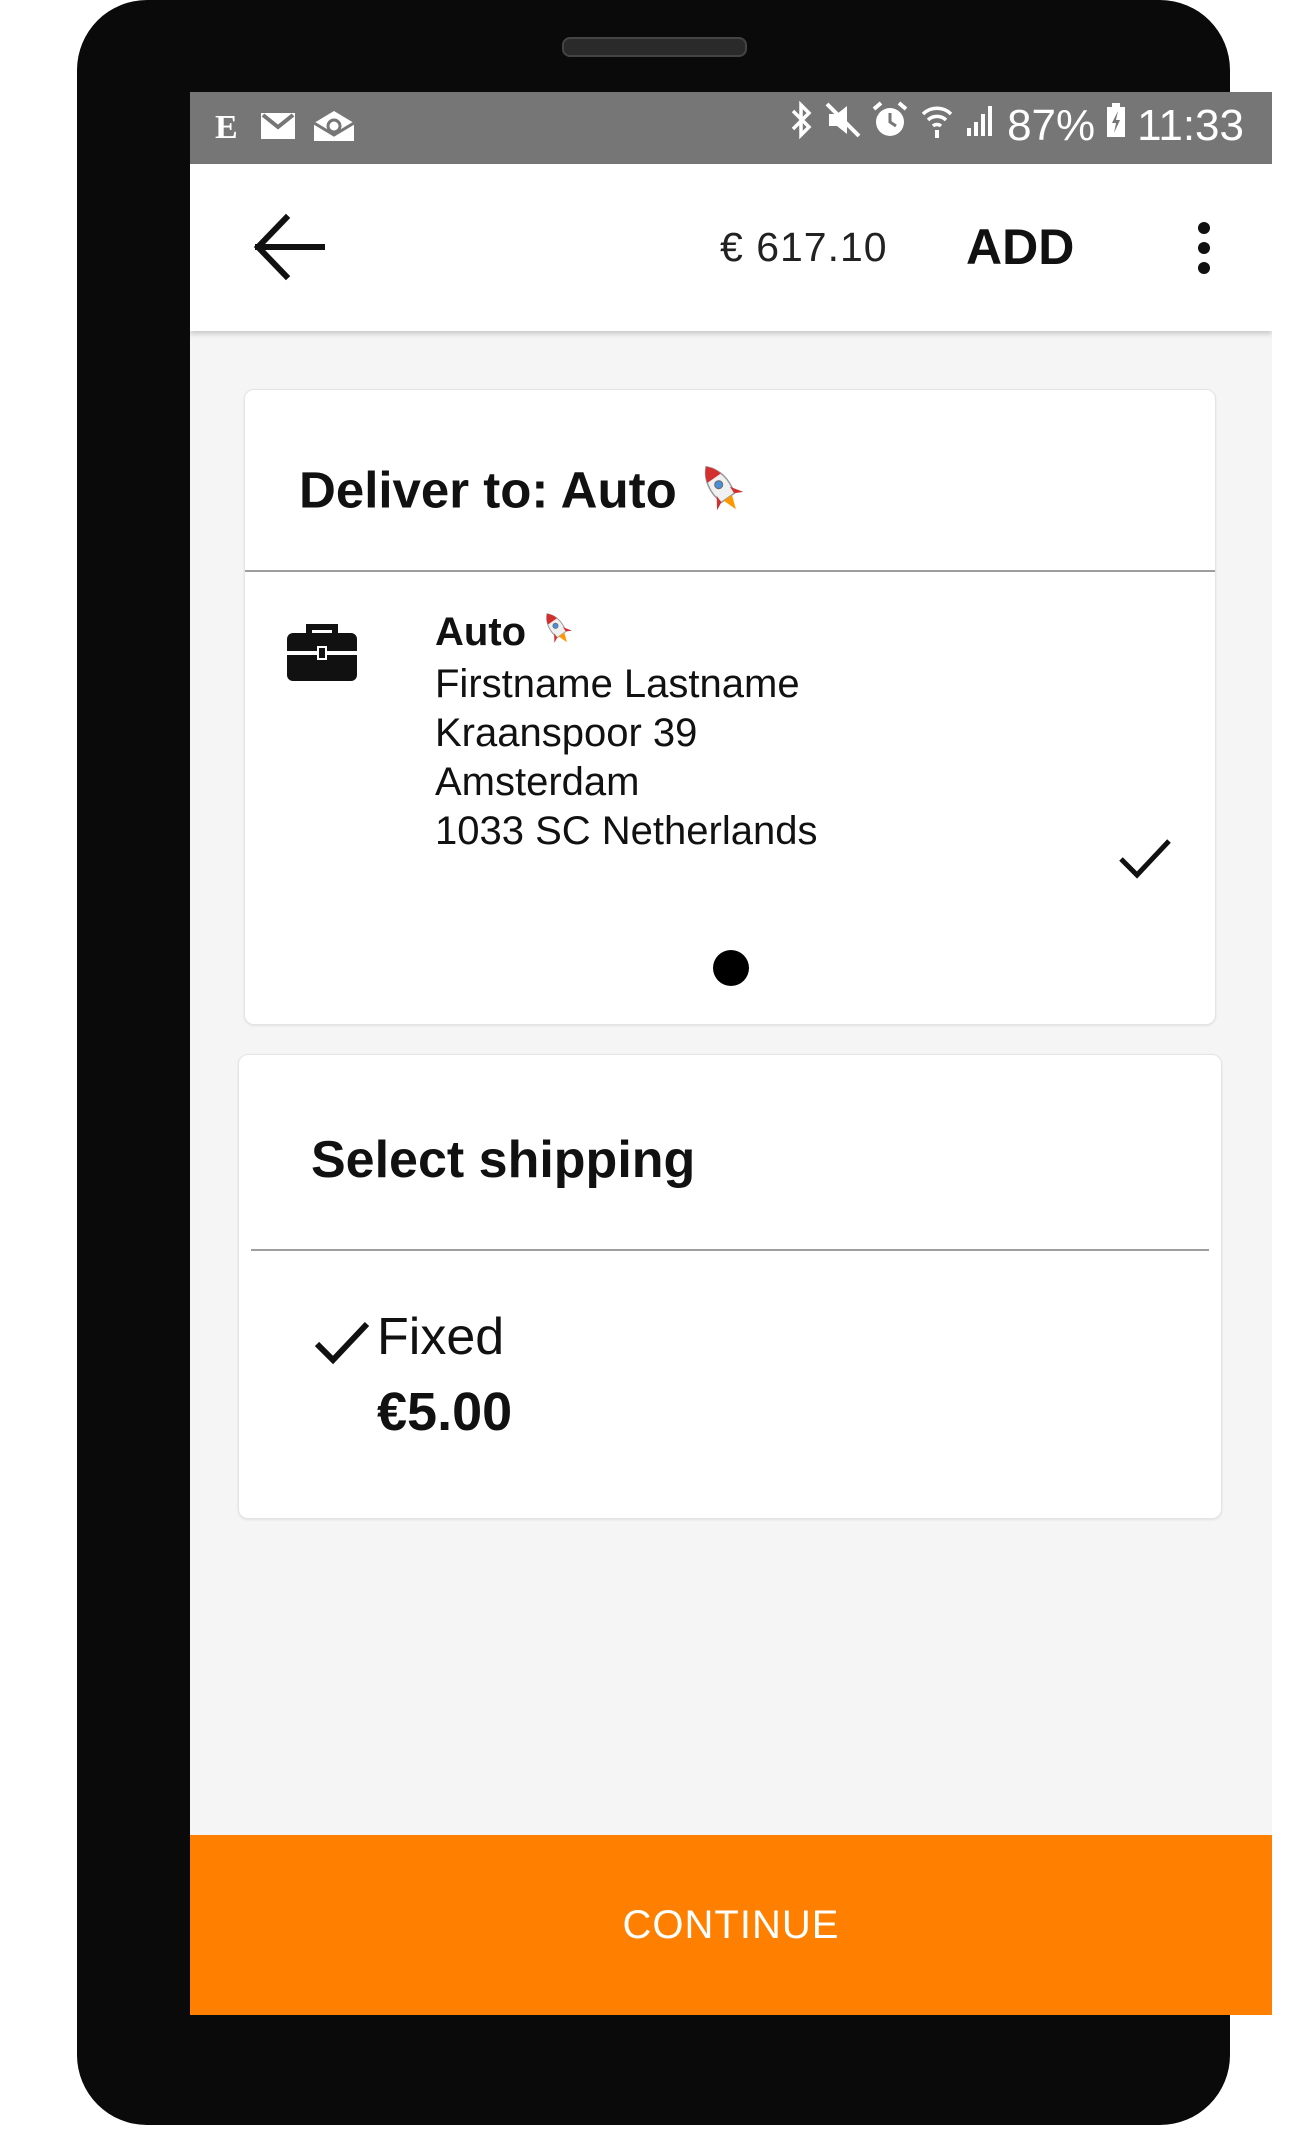  Describe the element at coordinates (226, 126) in the screenshot. I see `svg-text: E` at that location.